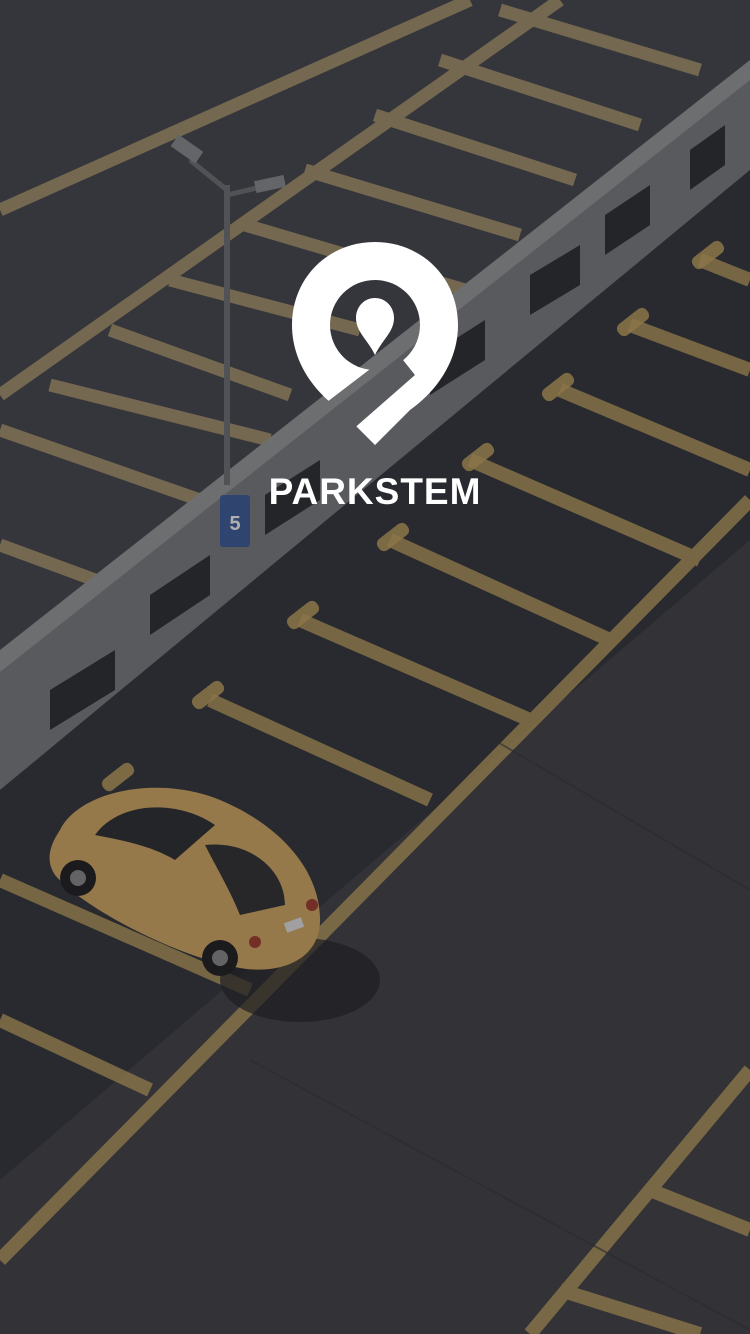 The image size is (750, 1334). Describe the element at coordinates (375, 343) in the screenshot. I see `map-pin-p-logo-icon` at that location.